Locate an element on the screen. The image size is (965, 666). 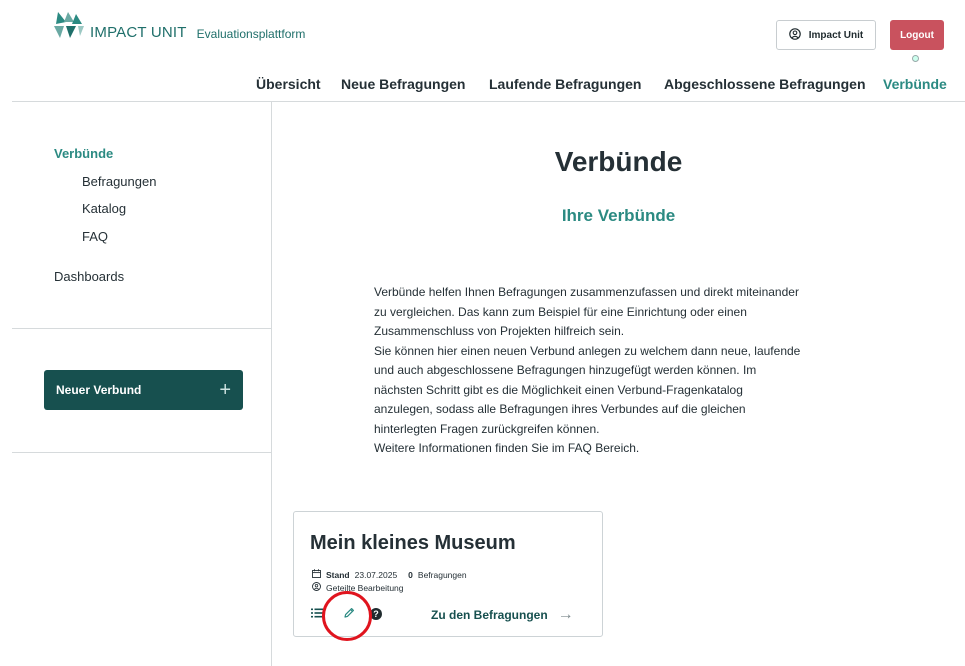
sidebar-item-befragungen: Befragungen is located at coordinates (119, 181).